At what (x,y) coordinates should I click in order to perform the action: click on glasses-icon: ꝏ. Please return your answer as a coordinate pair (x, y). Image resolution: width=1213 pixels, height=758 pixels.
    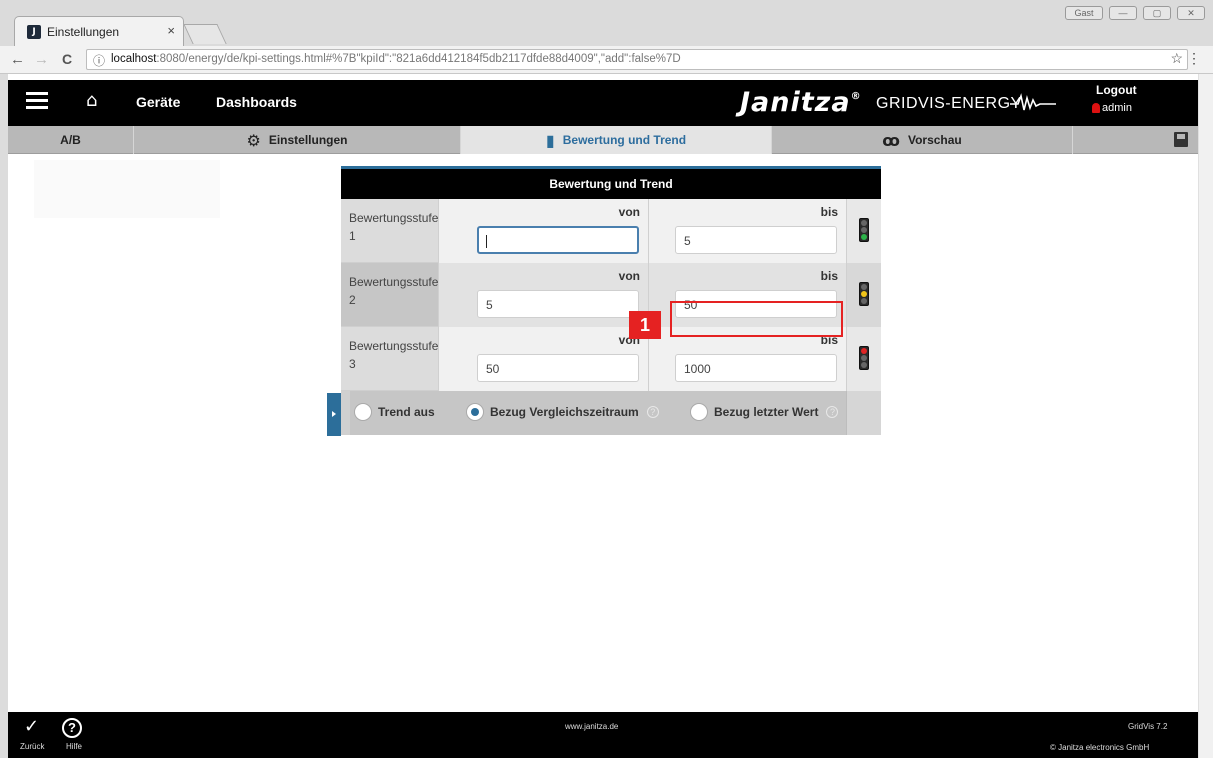
    Looking at the image, I should click on (891, 140).